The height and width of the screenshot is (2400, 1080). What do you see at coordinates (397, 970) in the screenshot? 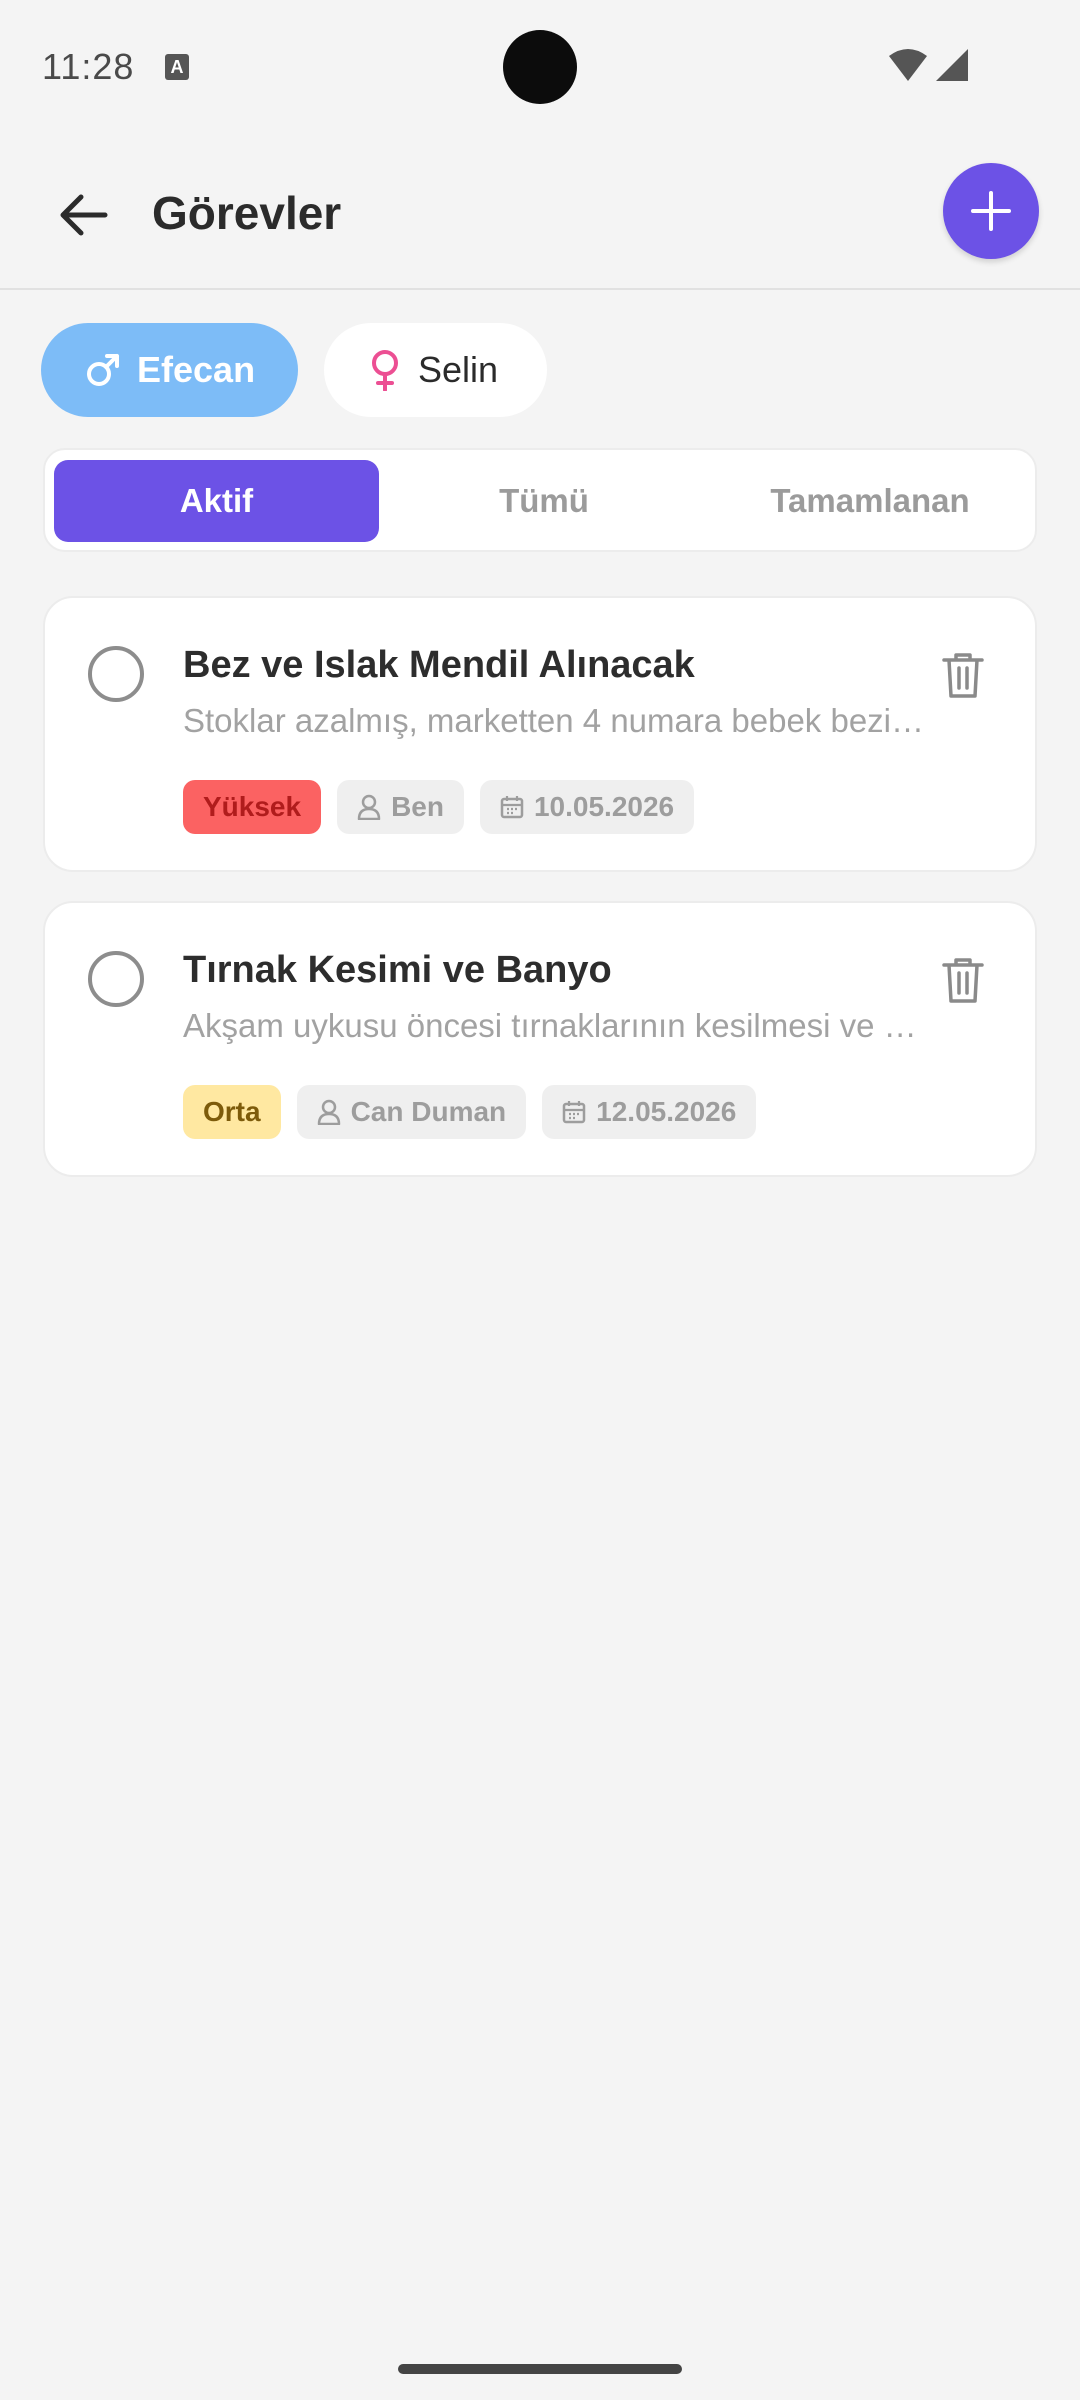
I see `task-title: Tırnak Kesimi ve Banyo` at bounding box center [397, 970].